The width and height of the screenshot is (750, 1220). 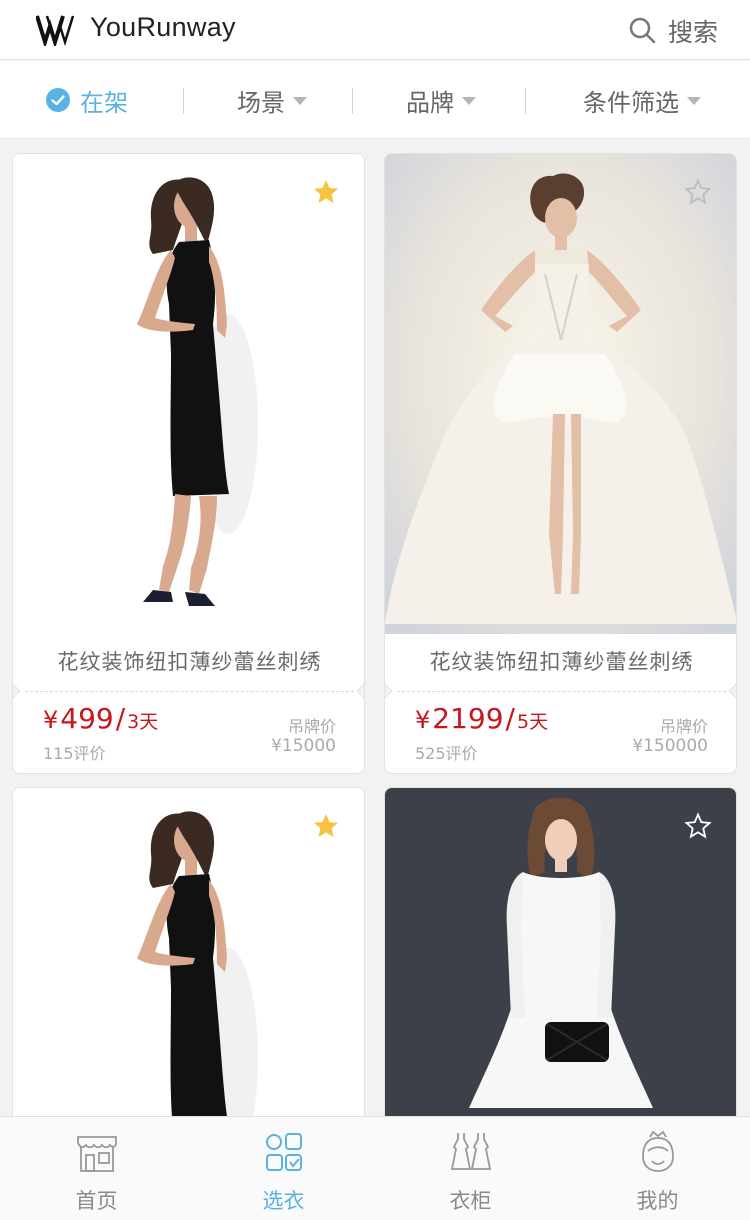 What do you see at coordinates (631, 102) in the screenshot?
I see `conditions-label: 条件筛选` at bounding box center [631, 102].